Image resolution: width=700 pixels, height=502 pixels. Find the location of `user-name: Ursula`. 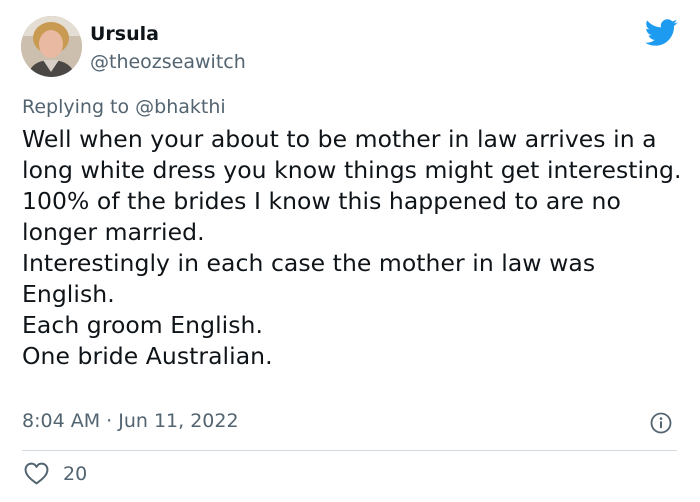

user-name: Ursula is located at coordinates (124, 34).